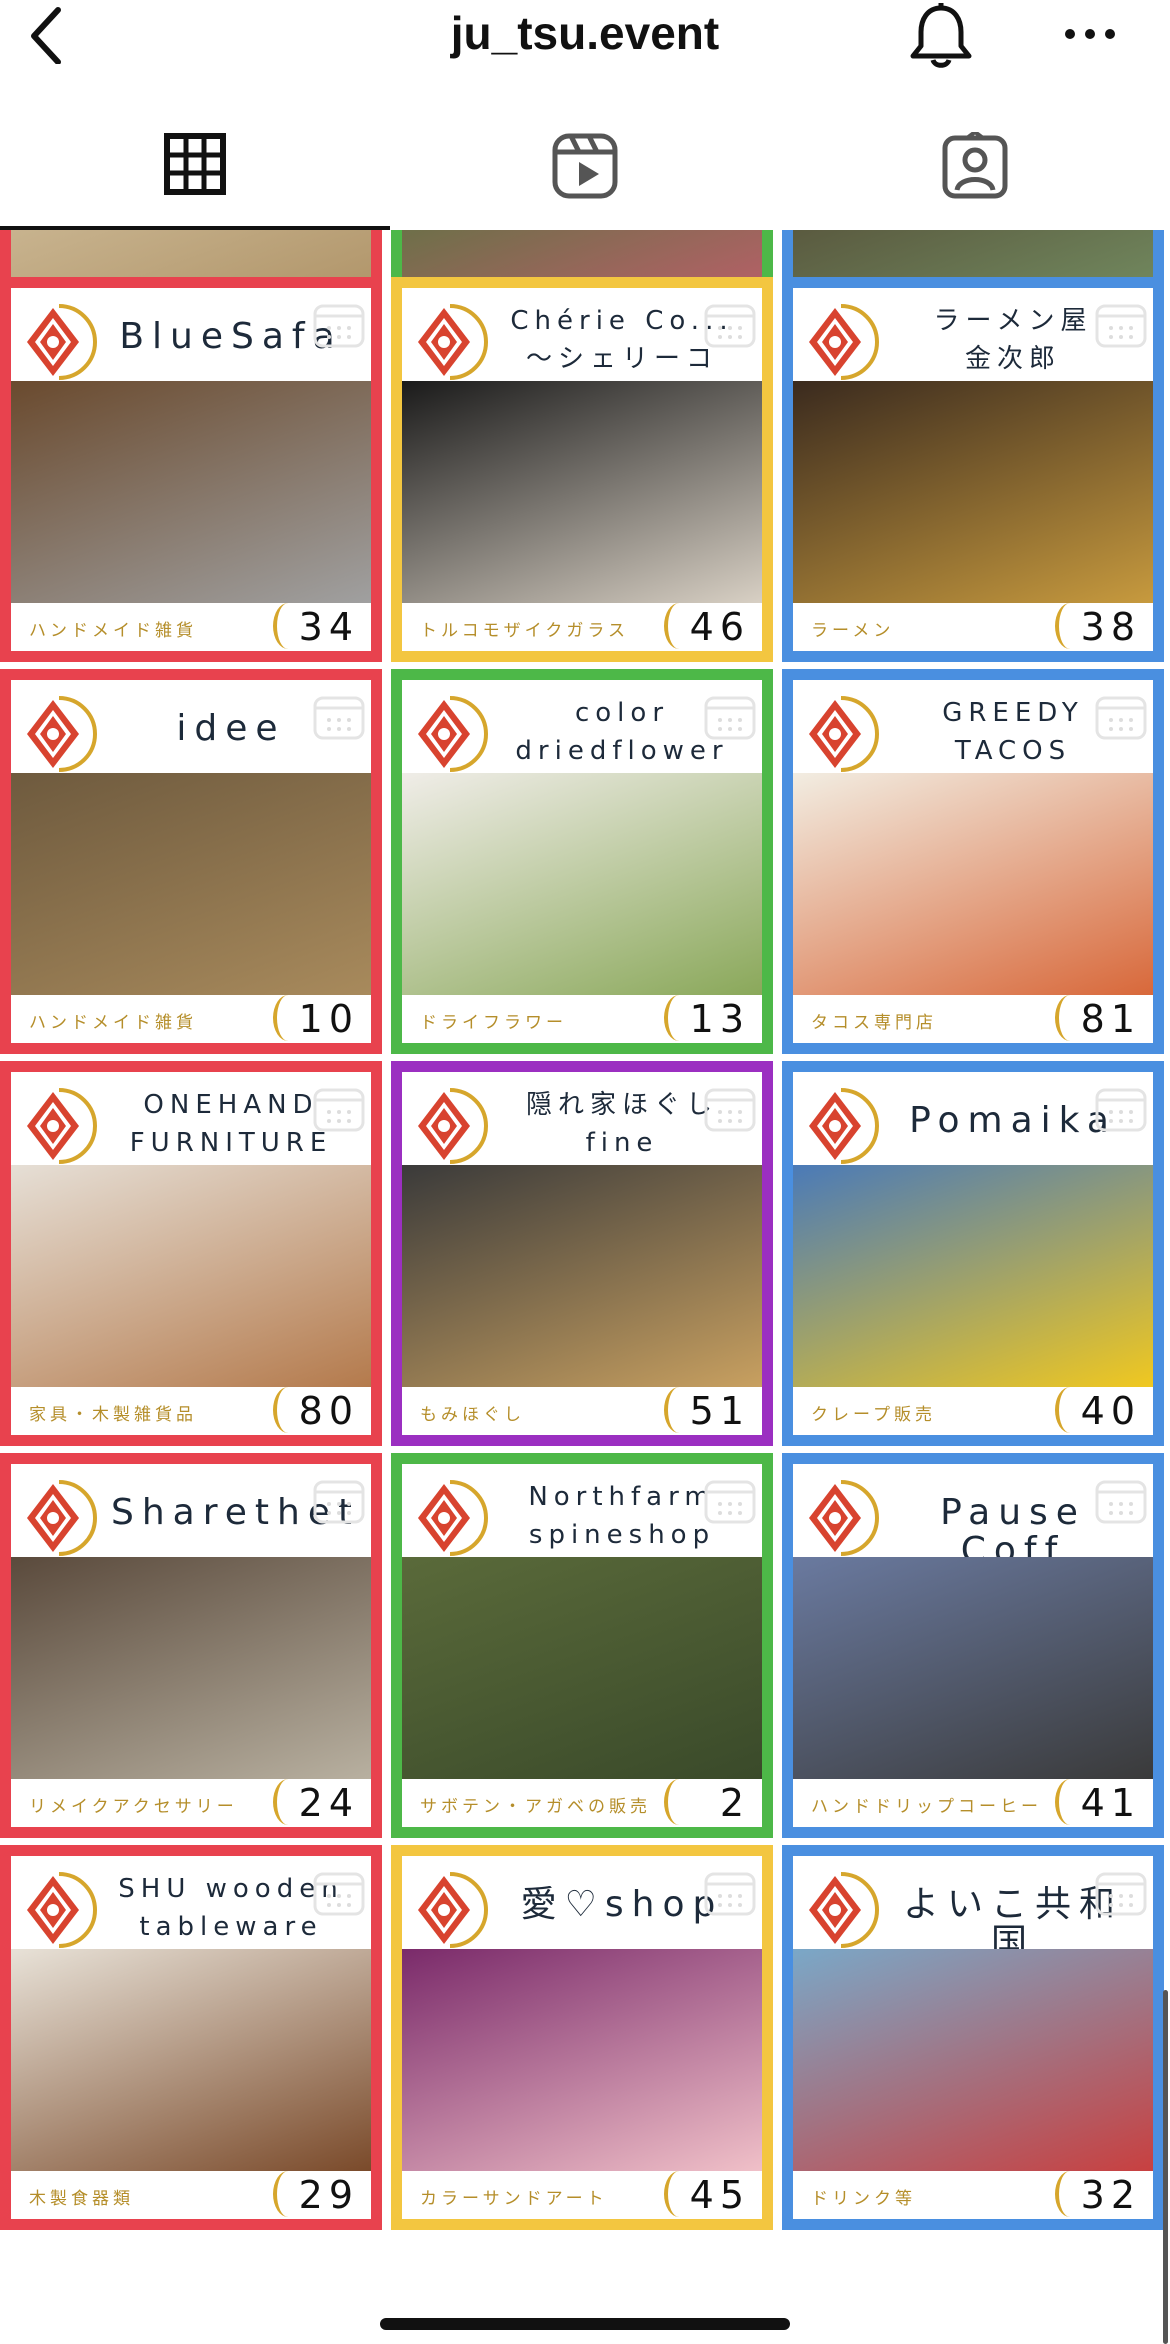 Image resolution: width=1170 pixels, height=2344 pixels. I want to click on tab-reels, so click(585, 170).